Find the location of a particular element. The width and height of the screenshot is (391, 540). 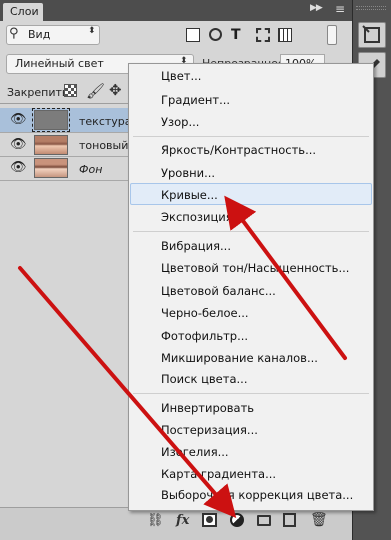

menu-item-invert: Инвертировать is located at coordinates (207, 408).